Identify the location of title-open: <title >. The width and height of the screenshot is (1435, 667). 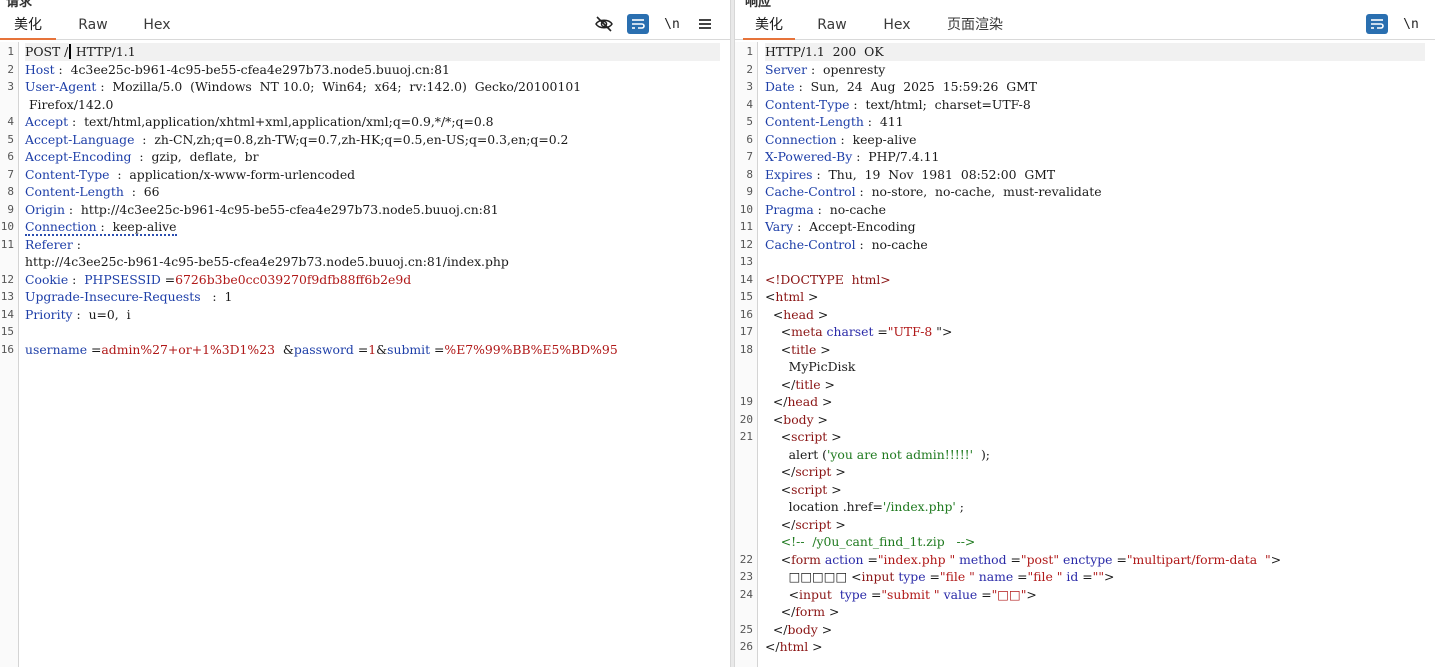
(1095, 350).